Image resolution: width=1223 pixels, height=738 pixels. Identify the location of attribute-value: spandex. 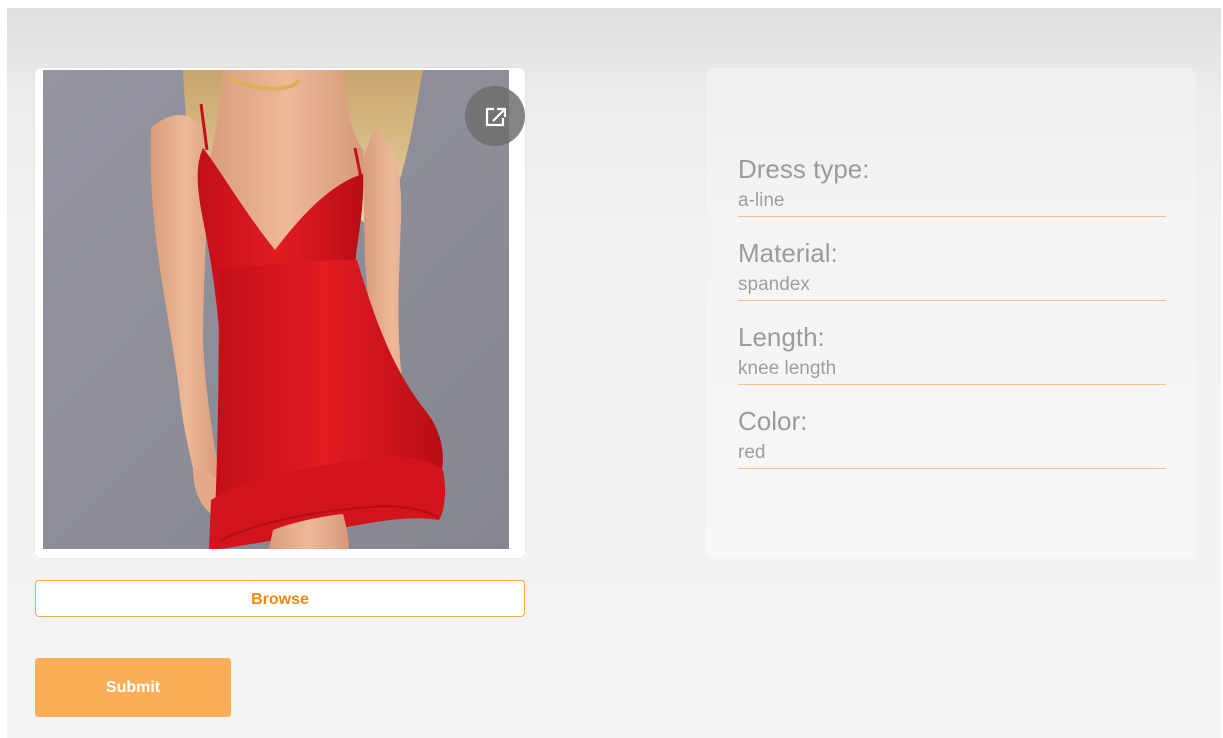
(774, 284).